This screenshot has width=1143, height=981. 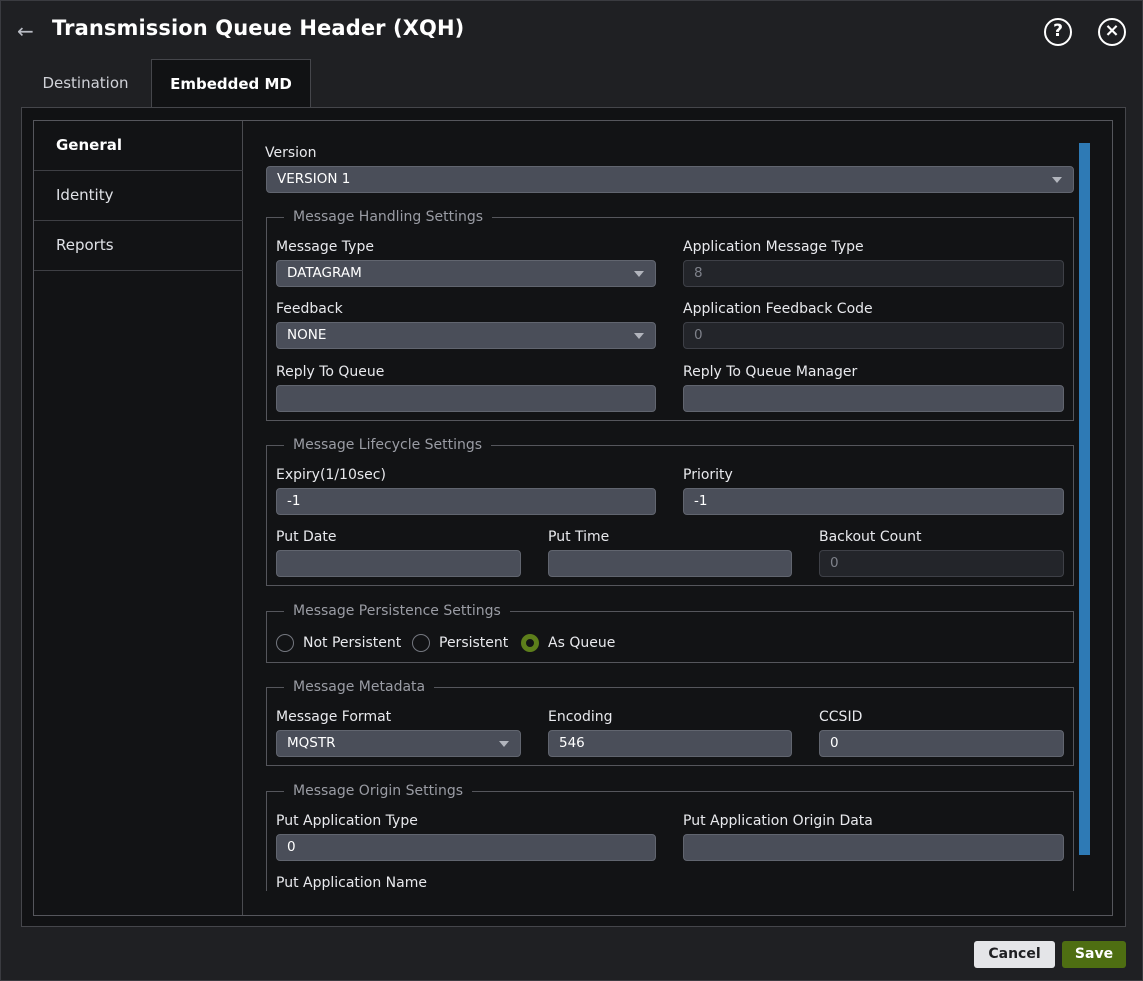 I want to click on put-app-origin-data-label: Put Application Origin Data, so click(x=778, y=821).